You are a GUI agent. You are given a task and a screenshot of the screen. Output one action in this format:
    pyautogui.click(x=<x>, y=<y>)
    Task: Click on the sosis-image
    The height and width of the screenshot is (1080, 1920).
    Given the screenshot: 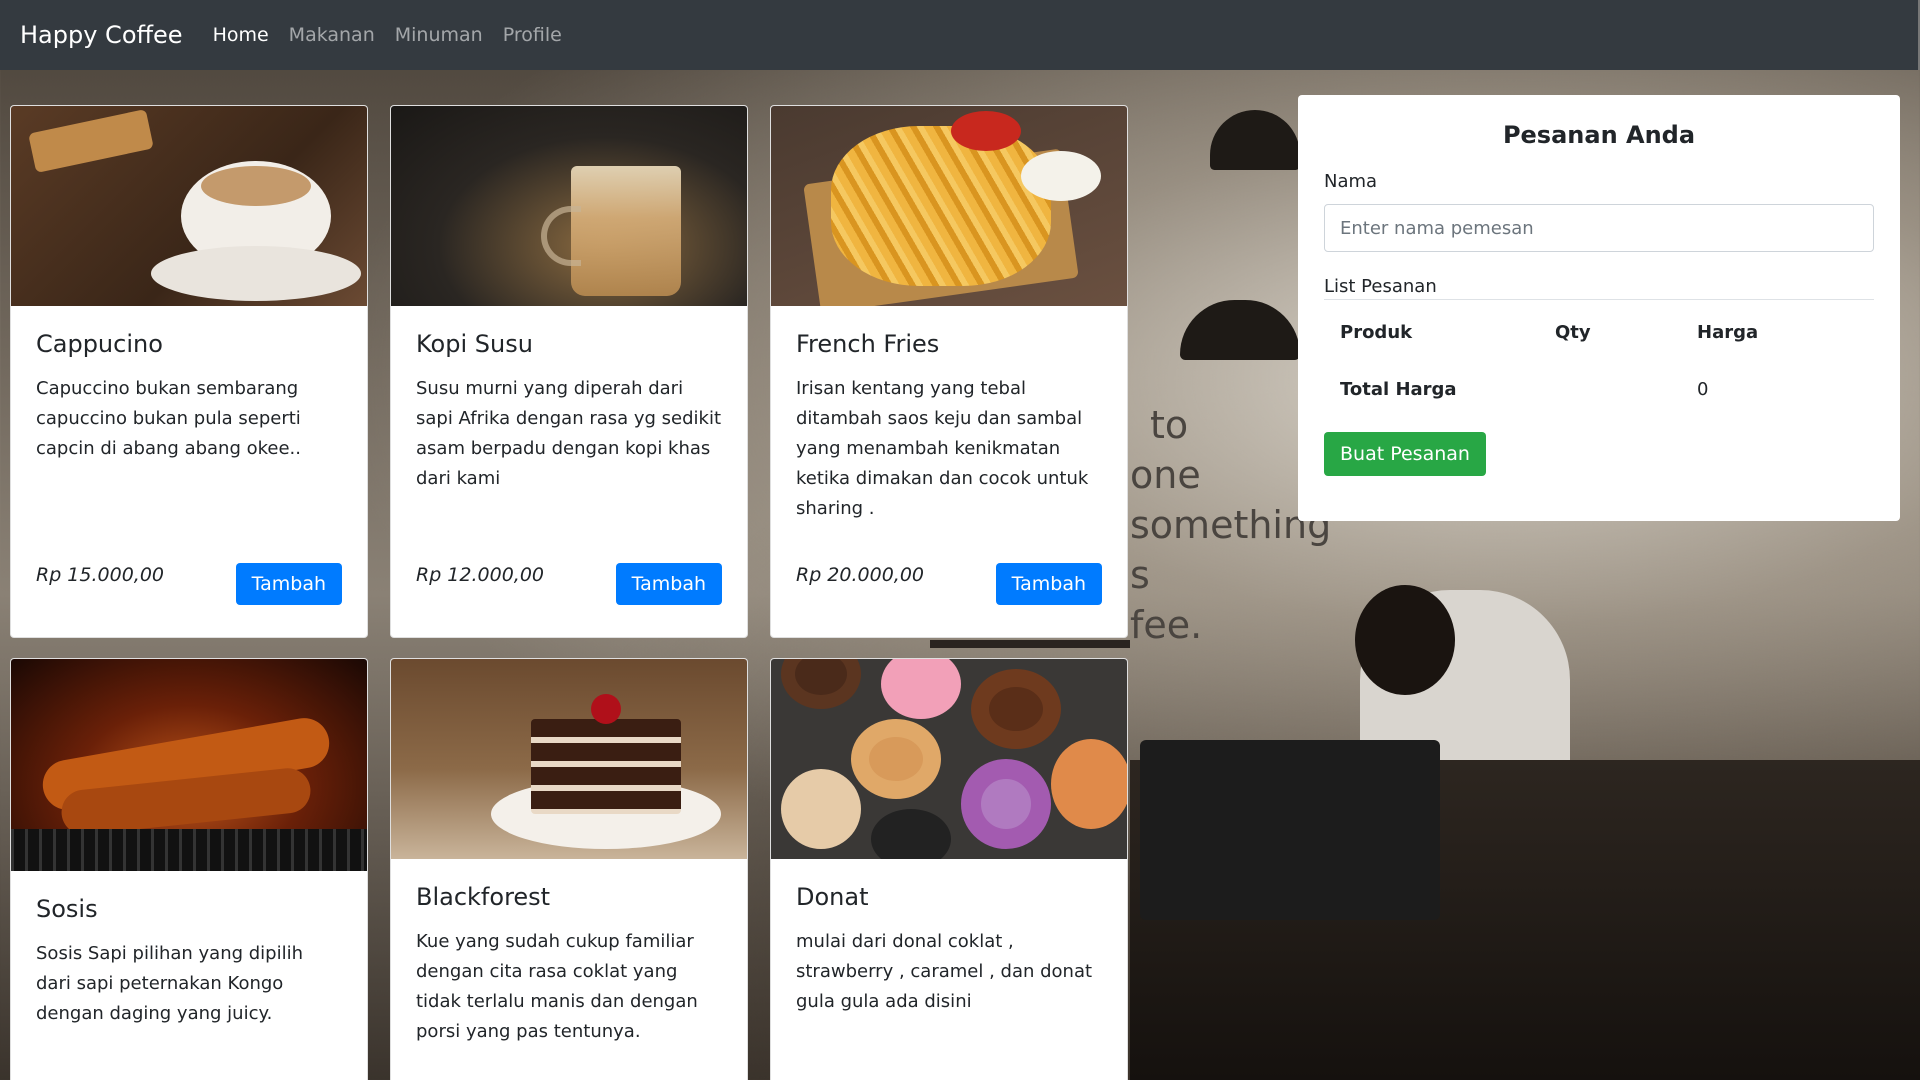 What is the action you would take?
    pyautogui.click(x=189, y=765)
    